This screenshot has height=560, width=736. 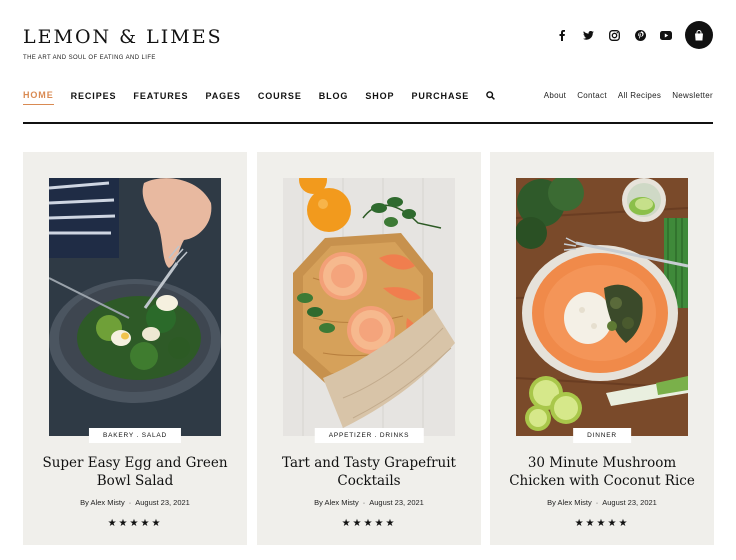 I want to click on nav-link-contact: Contact, so click(x=592, y=95).